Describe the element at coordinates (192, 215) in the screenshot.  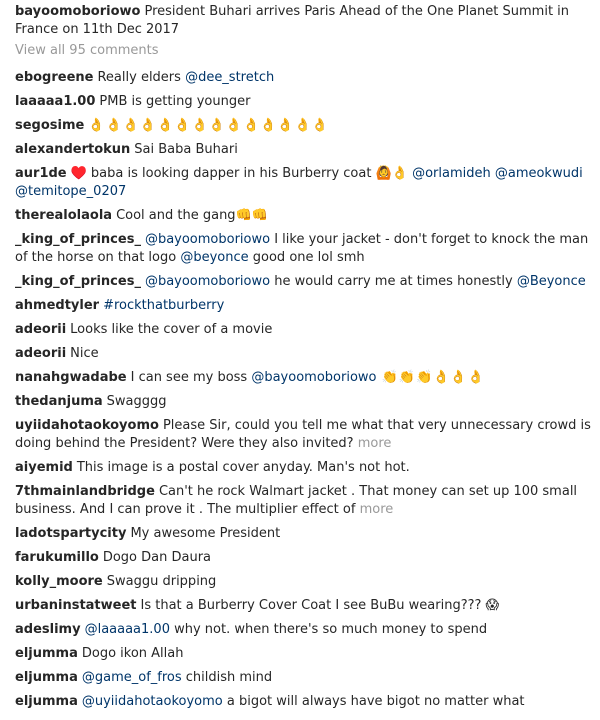
I see `comment-text: Cool and the gang👊👊` at that location.